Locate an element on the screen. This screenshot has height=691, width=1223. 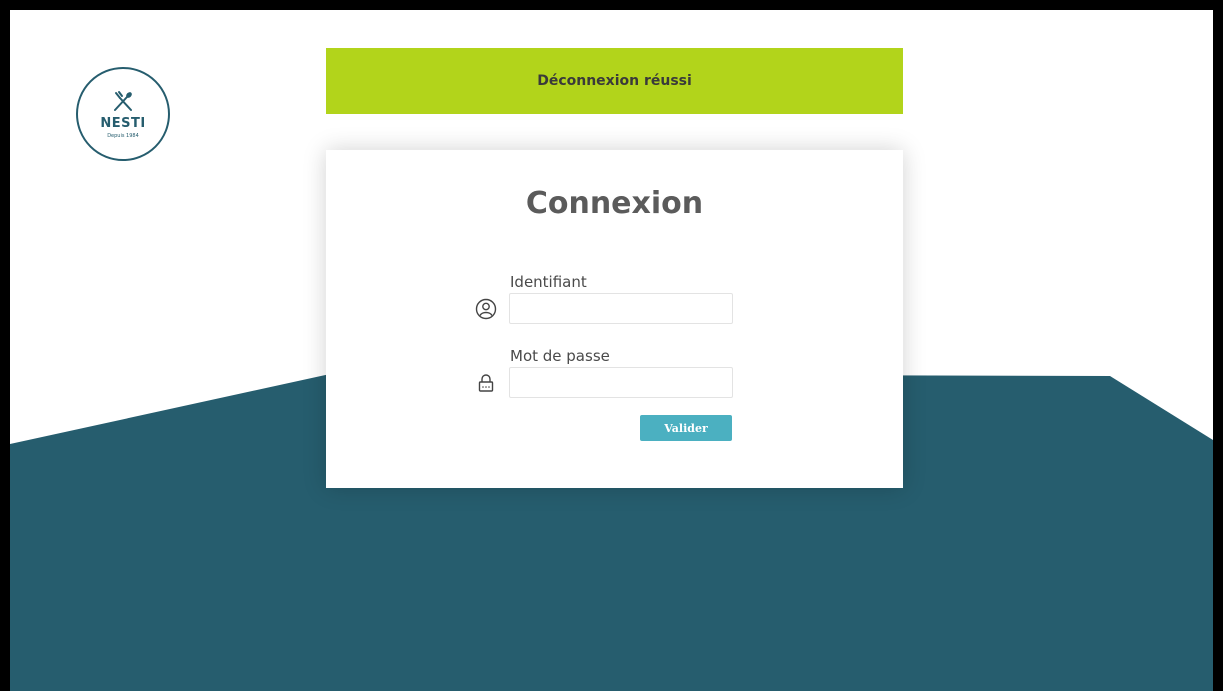
username-label: Identifiant is located at coordinates (548, 282).